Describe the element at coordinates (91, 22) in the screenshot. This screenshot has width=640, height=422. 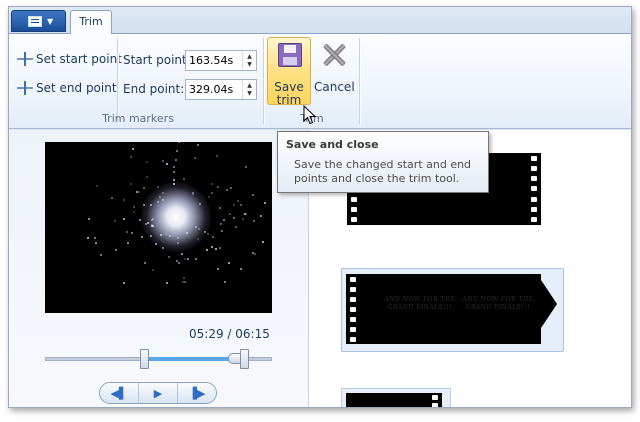
I see `tab-trim: Trim` at that location.